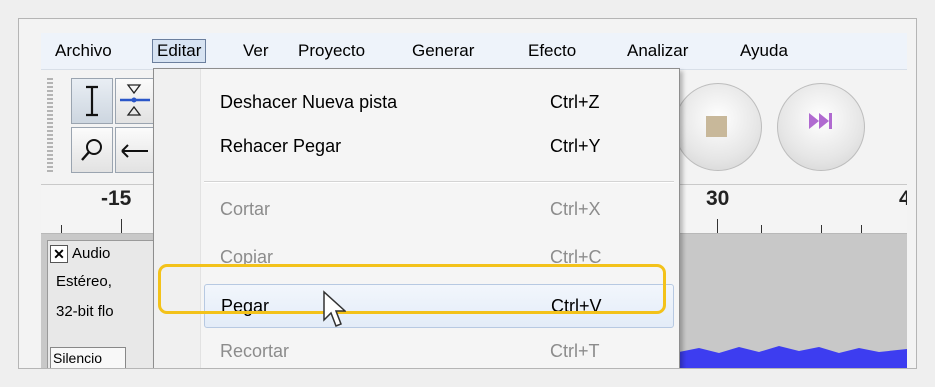 This screenshot has height=387, width=935. I want to click on menu-item-redo: Rehacer Pegar Ctrl+Y, so click(439, 146).